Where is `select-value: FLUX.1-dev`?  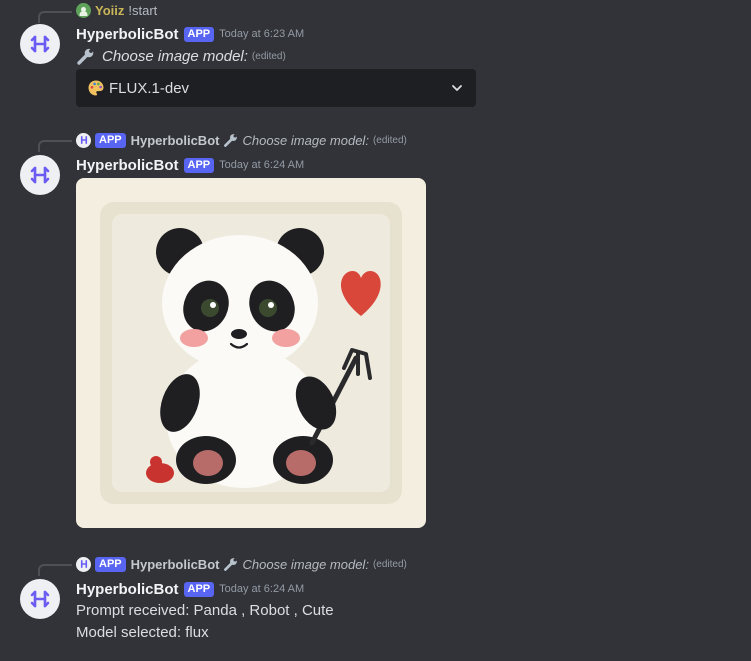 select-value: FLUX.1-dev is located at coordinates (149, 88).